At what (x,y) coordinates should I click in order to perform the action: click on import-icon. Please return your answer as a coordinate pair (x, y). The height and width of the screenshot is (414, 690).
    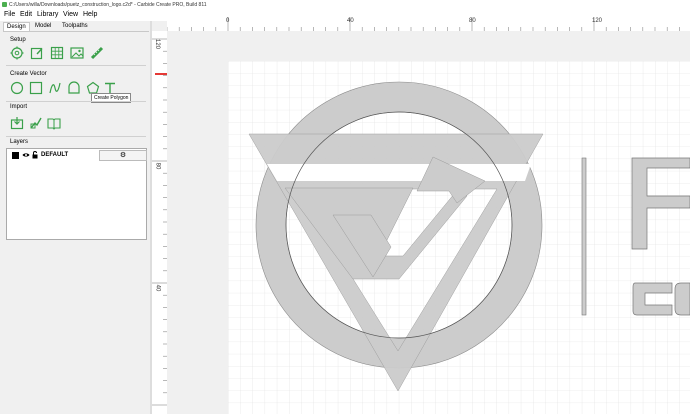
    Looking at the image, I should click on (17, 123).